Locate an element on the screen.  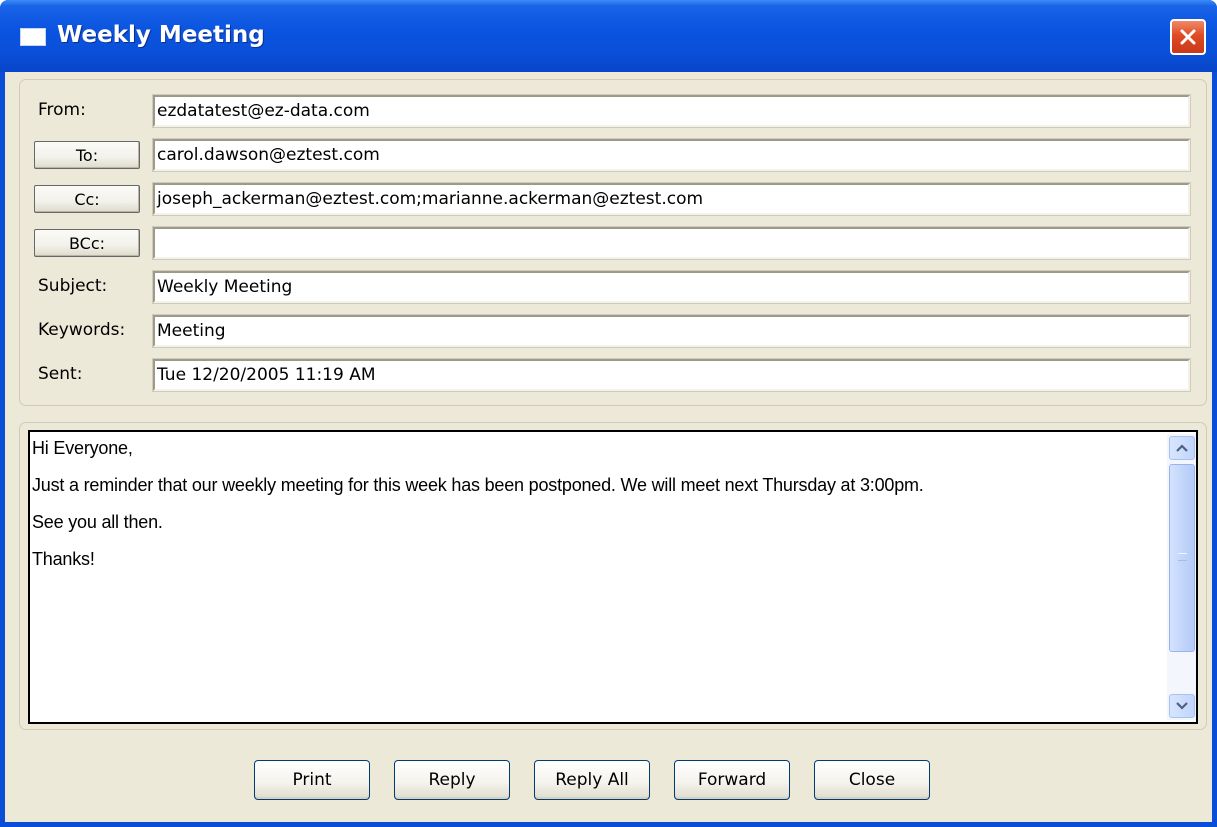
message-line: See you all then. is located at coordinates (97, 522).